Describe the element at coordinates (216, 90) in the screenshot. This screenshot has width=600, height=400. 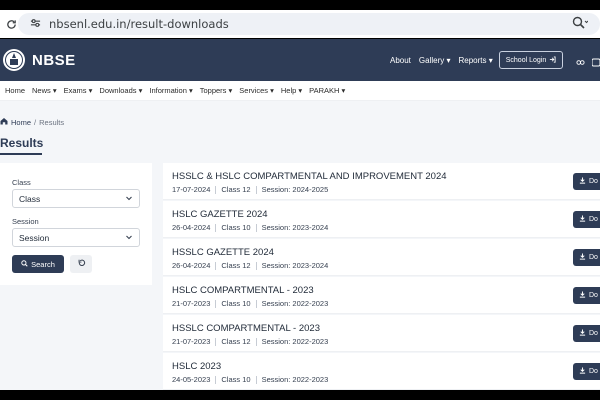
I see `nav-toppers: Toppers ▾` at that location.